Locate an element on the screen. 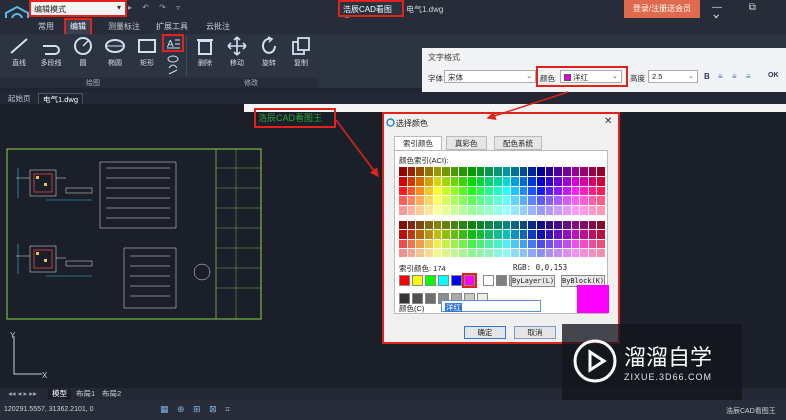 Image resolution: width=786 pixels, height=420 pixels. doc-tab-start: 起始页 is located at coordinates (19, 98).